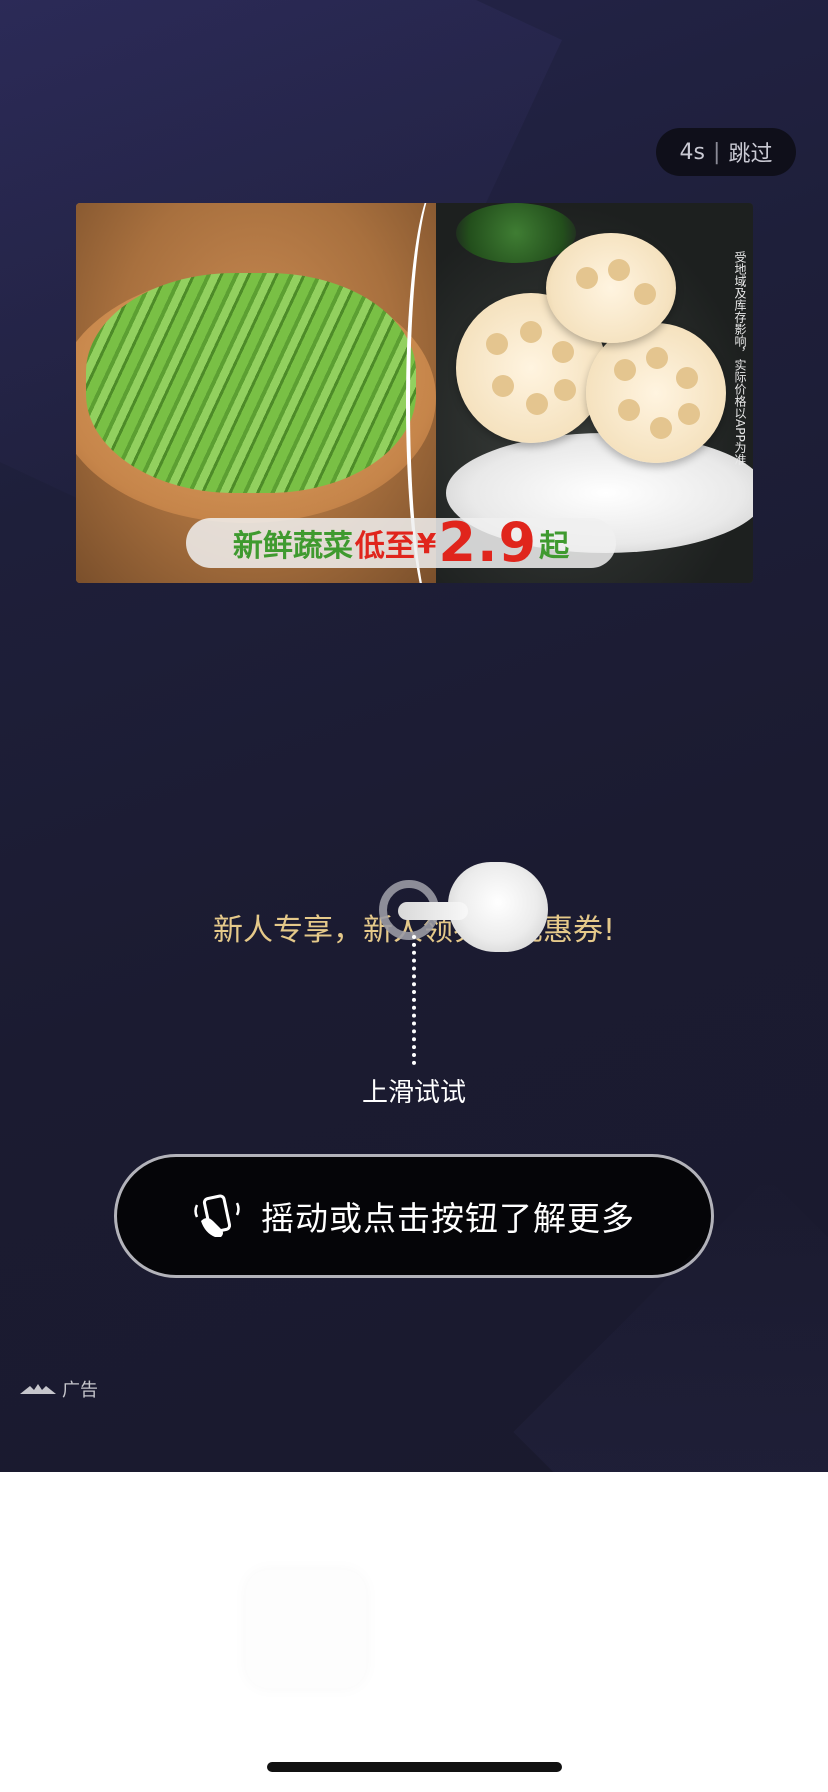 This screenshot has height=1792, width=828. I want to click on swipe-up-hint: 上滑试试, so click(413, 1093).